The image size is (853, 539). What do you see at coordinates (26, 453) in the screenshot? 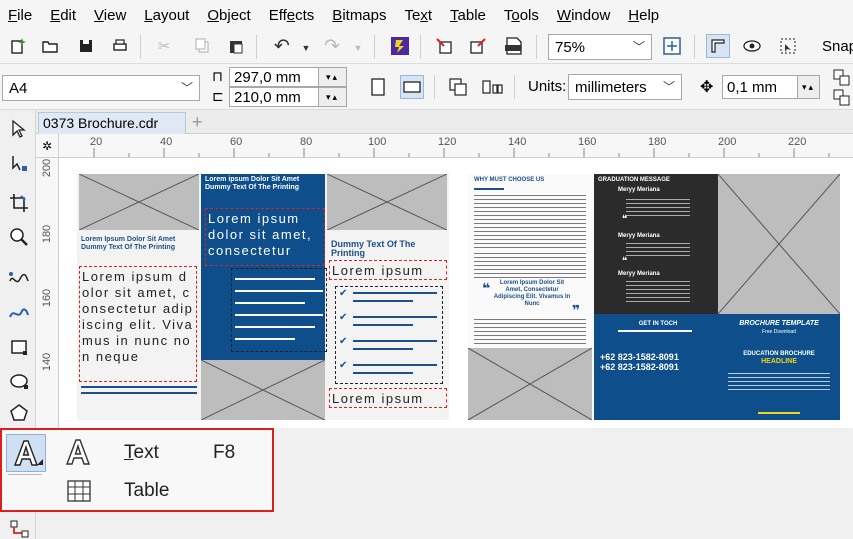
I see `text-tool-button` at bounding box center [26, 453].